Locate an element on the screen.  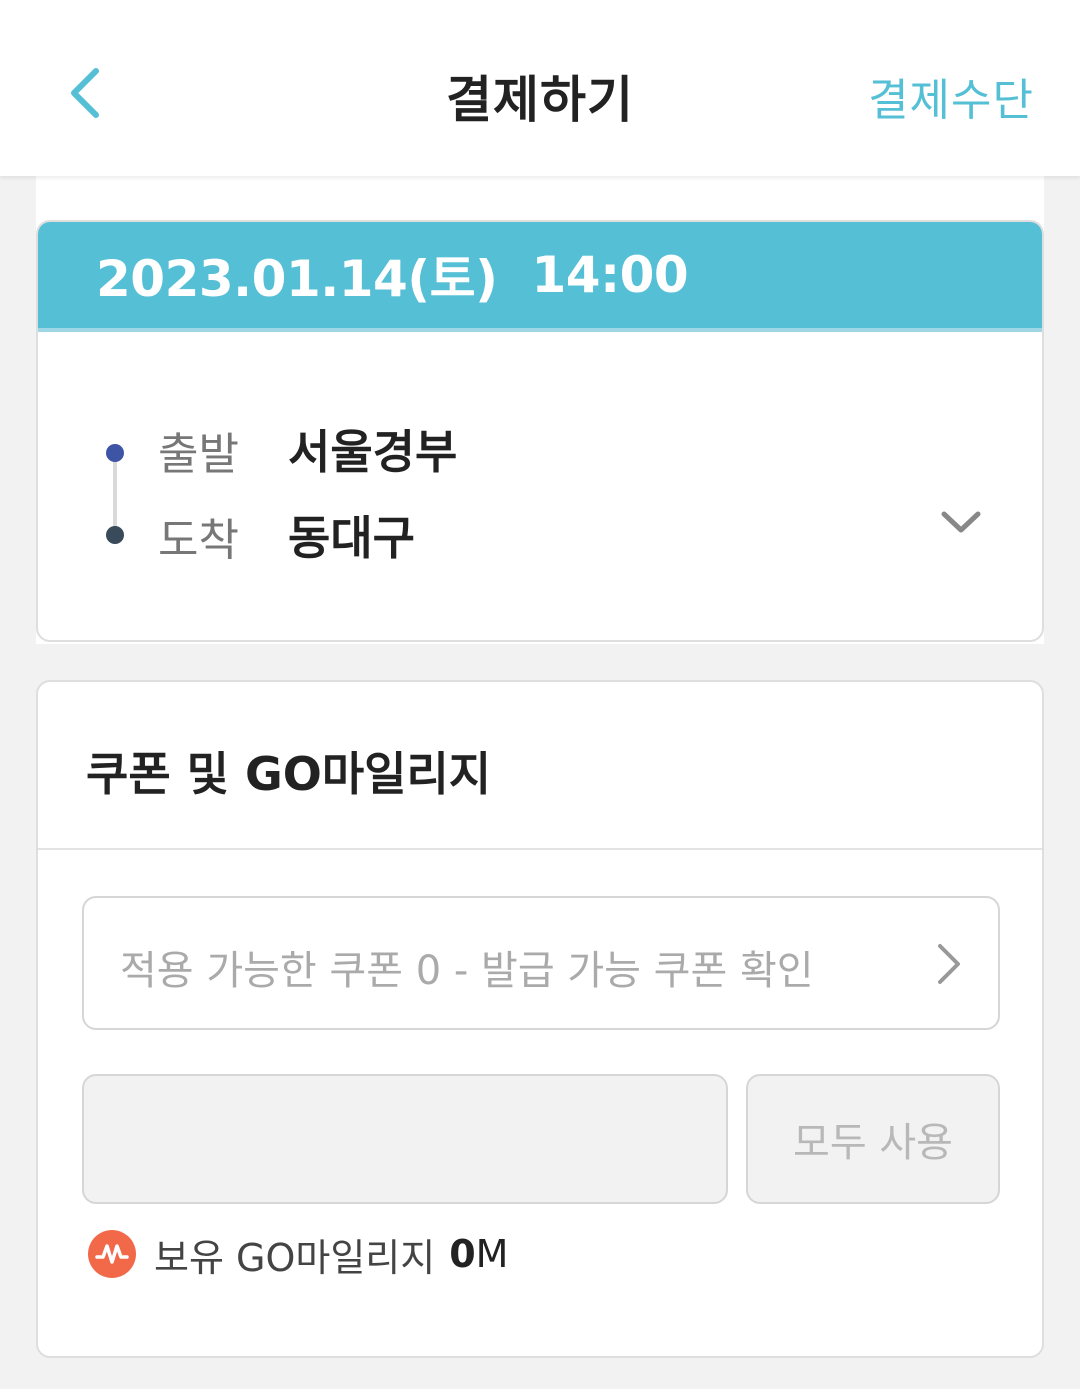
owned-mileage-unit: M is located at coordinates (492, 1254).